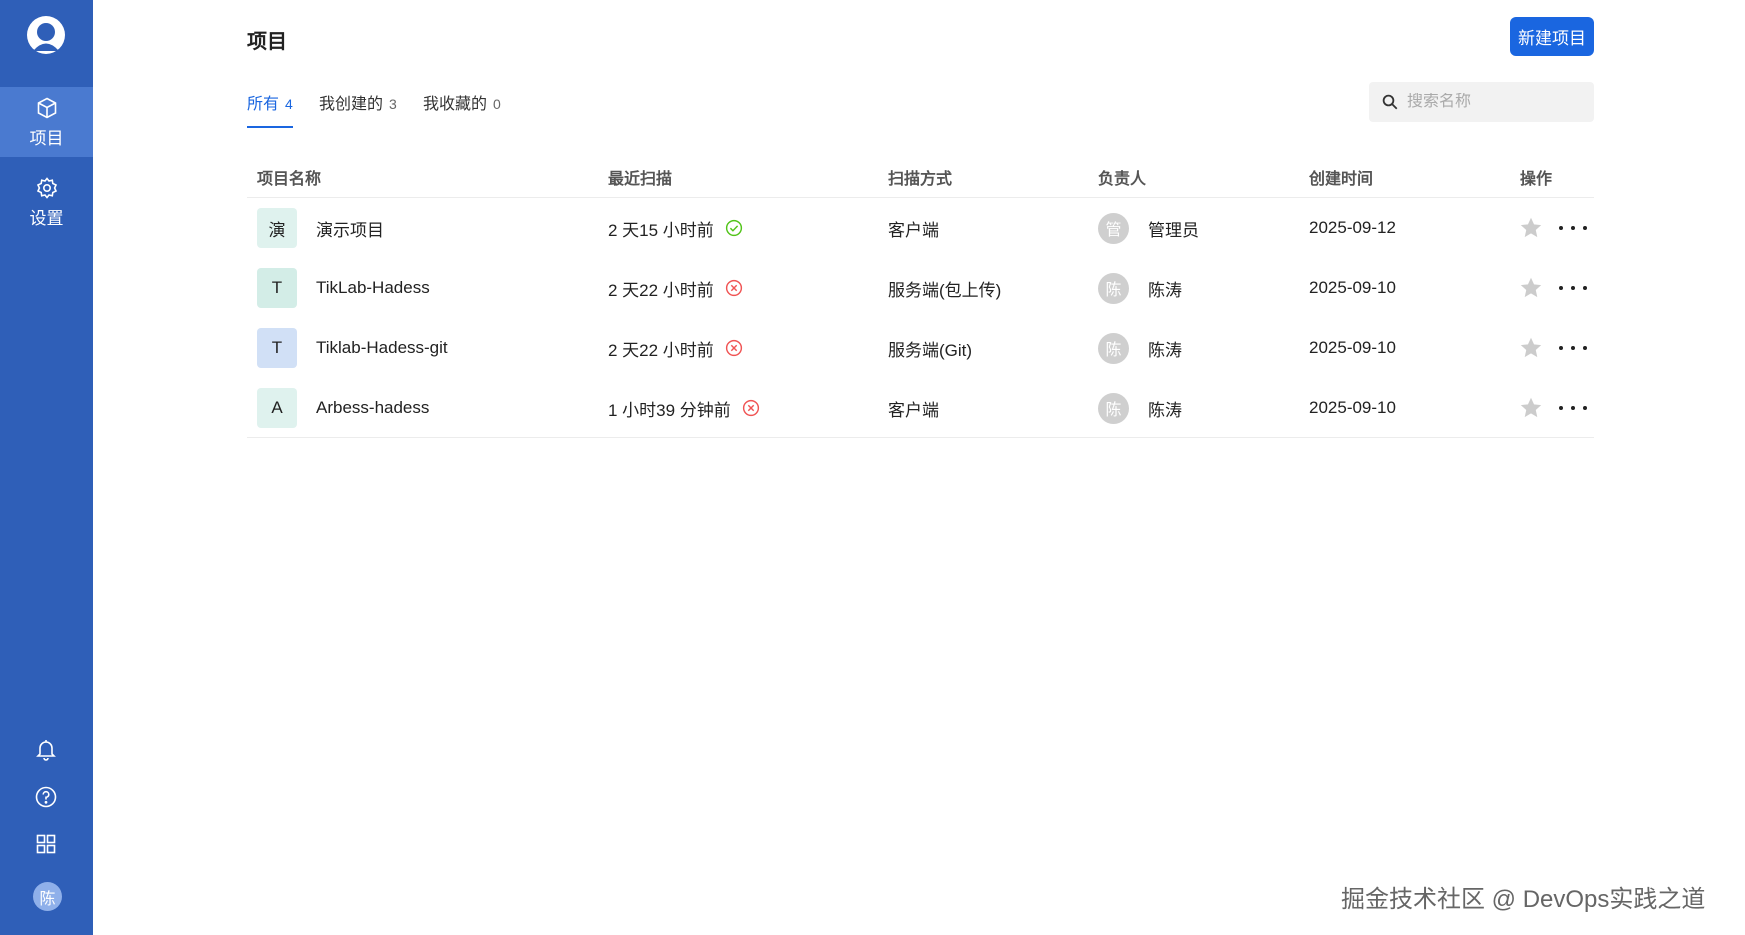  I want to click on scan-mode-text: 服务端(Git), so click(930, 350).